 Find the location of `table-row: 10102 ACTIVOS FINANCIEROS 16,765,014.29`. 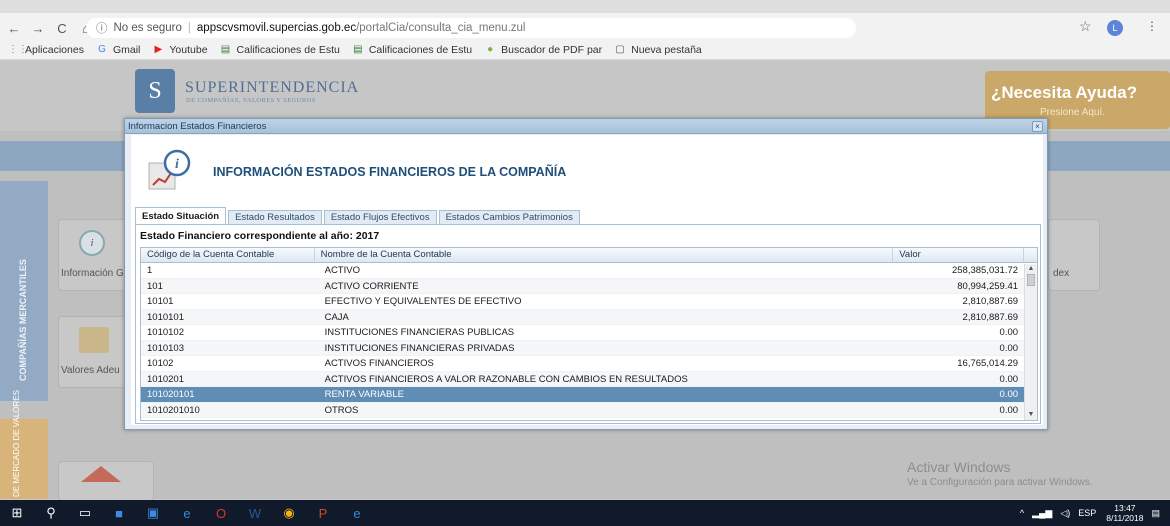

table-row: 10102 ACTIVOS FINANCIEROS 16,765,014.29 is located at coordinates (589, 364).